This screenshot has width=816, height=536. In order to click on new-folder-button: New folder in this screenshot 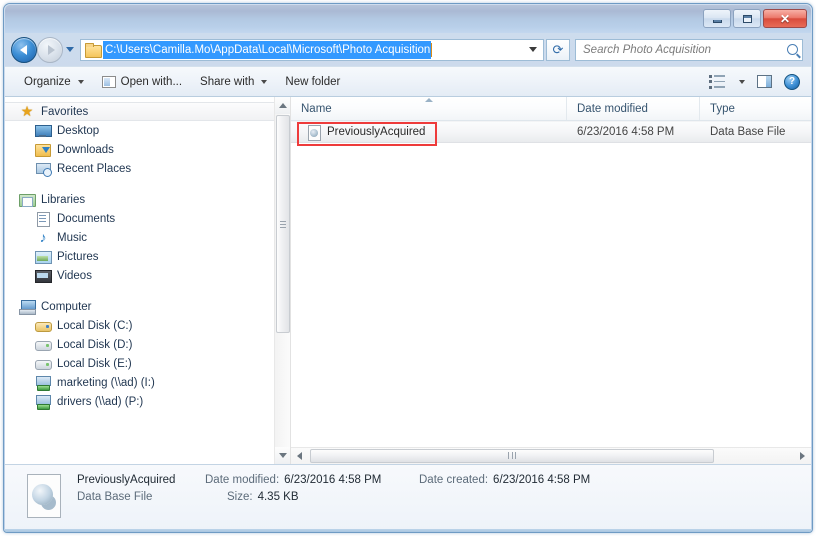, I will do `click(312, 82)`.